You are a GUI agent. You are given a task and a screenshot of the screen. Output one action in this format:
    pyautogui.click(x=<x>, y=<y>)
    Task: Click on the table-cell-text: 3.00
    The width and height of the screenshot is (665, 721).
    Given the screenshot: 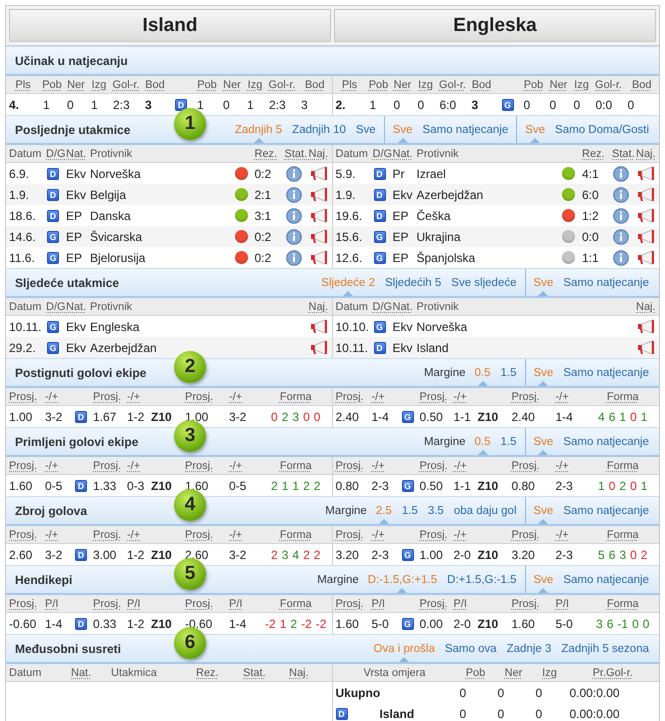 What is the action you would take?
    pyautogui.click(x=104, y=555)
    